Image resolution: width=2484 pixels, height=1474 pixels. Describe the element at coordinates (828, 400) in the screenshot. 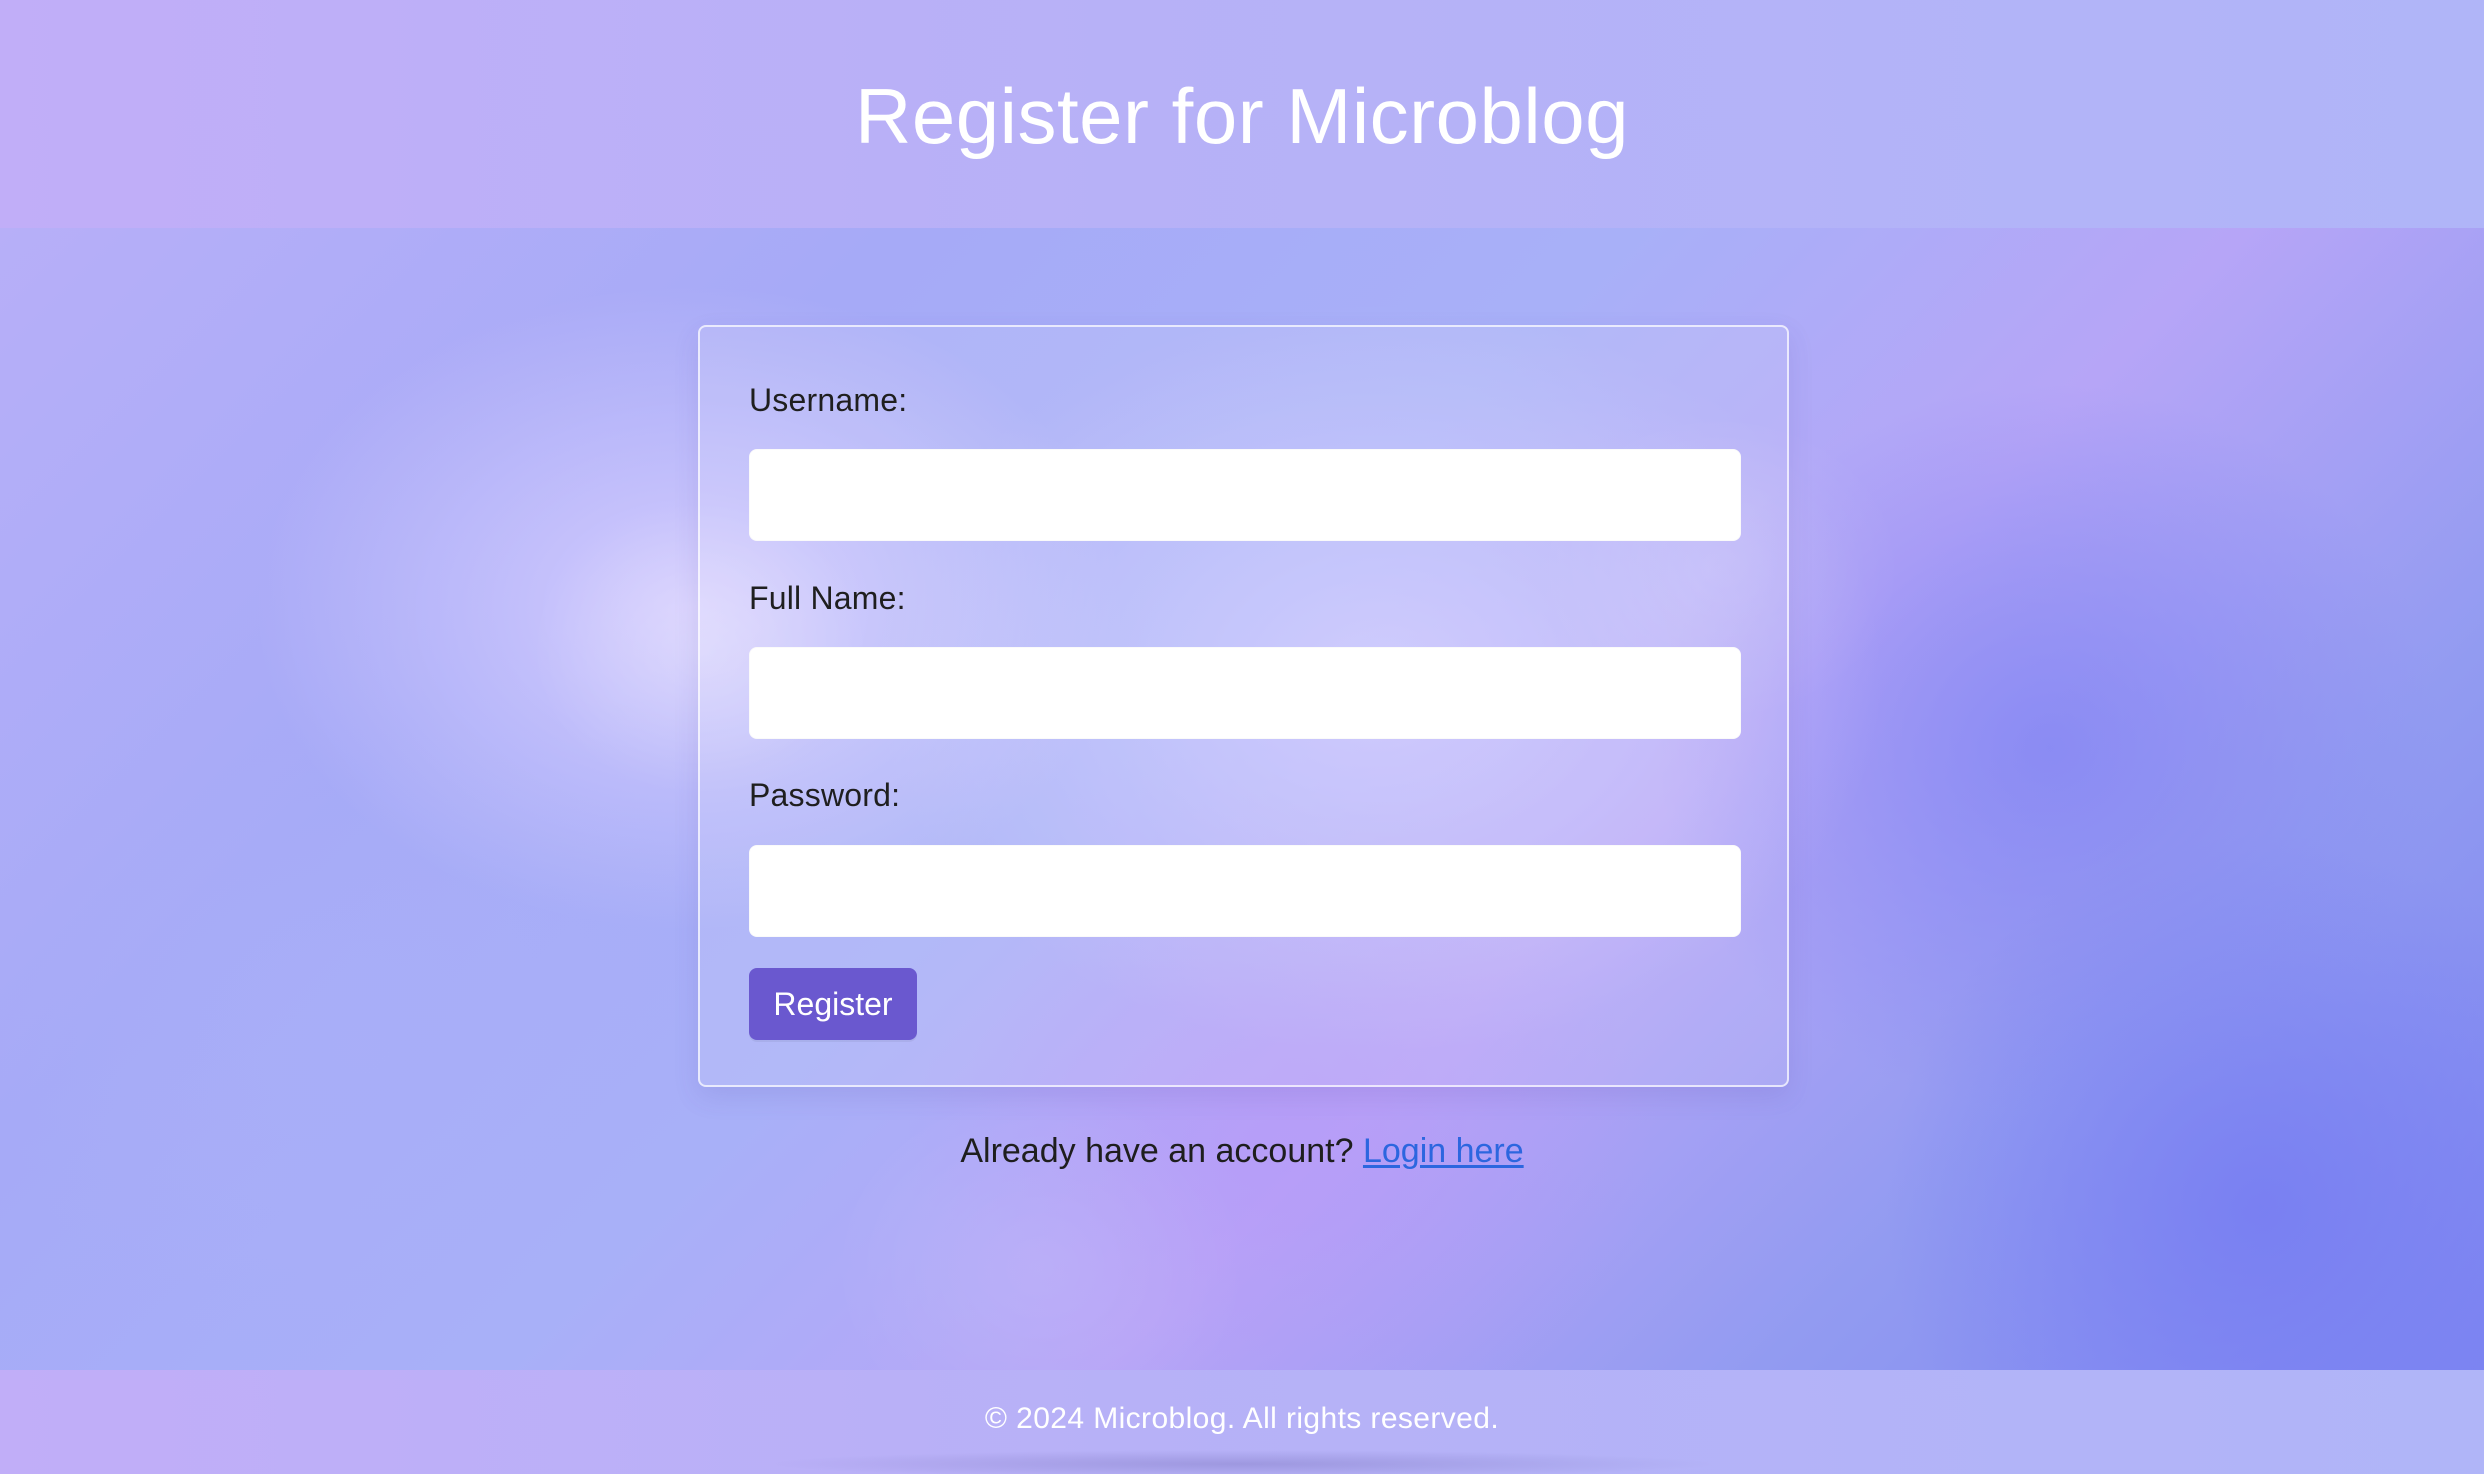

I see `username-label: Username:` at that location.